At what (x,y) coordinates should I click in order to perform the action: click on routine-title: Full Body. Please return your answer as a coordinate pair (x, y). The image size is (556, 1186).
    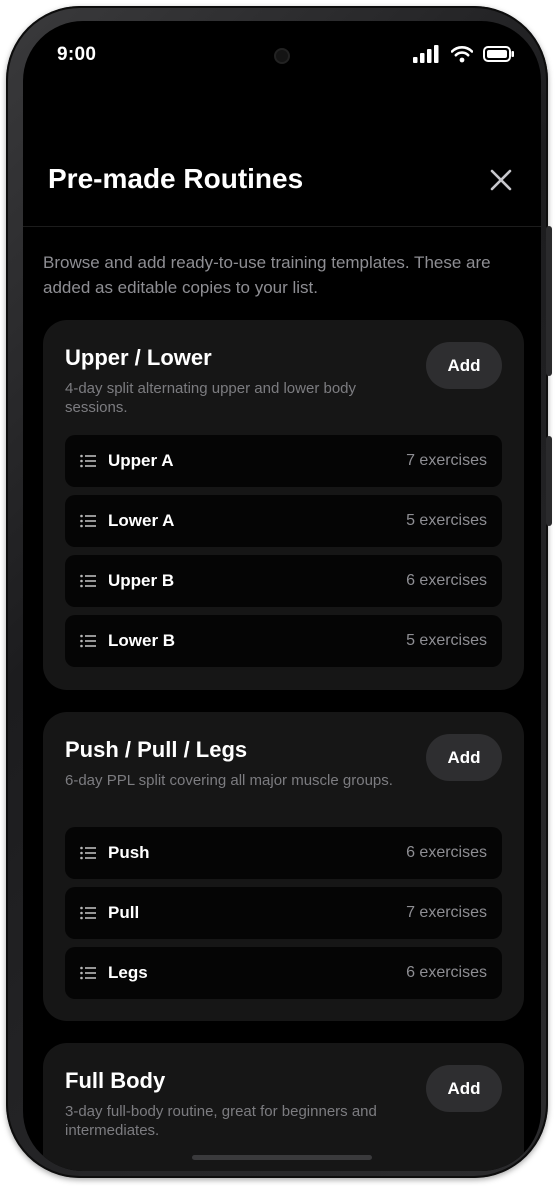
    Looking at the image, I should click on (115, 1080).